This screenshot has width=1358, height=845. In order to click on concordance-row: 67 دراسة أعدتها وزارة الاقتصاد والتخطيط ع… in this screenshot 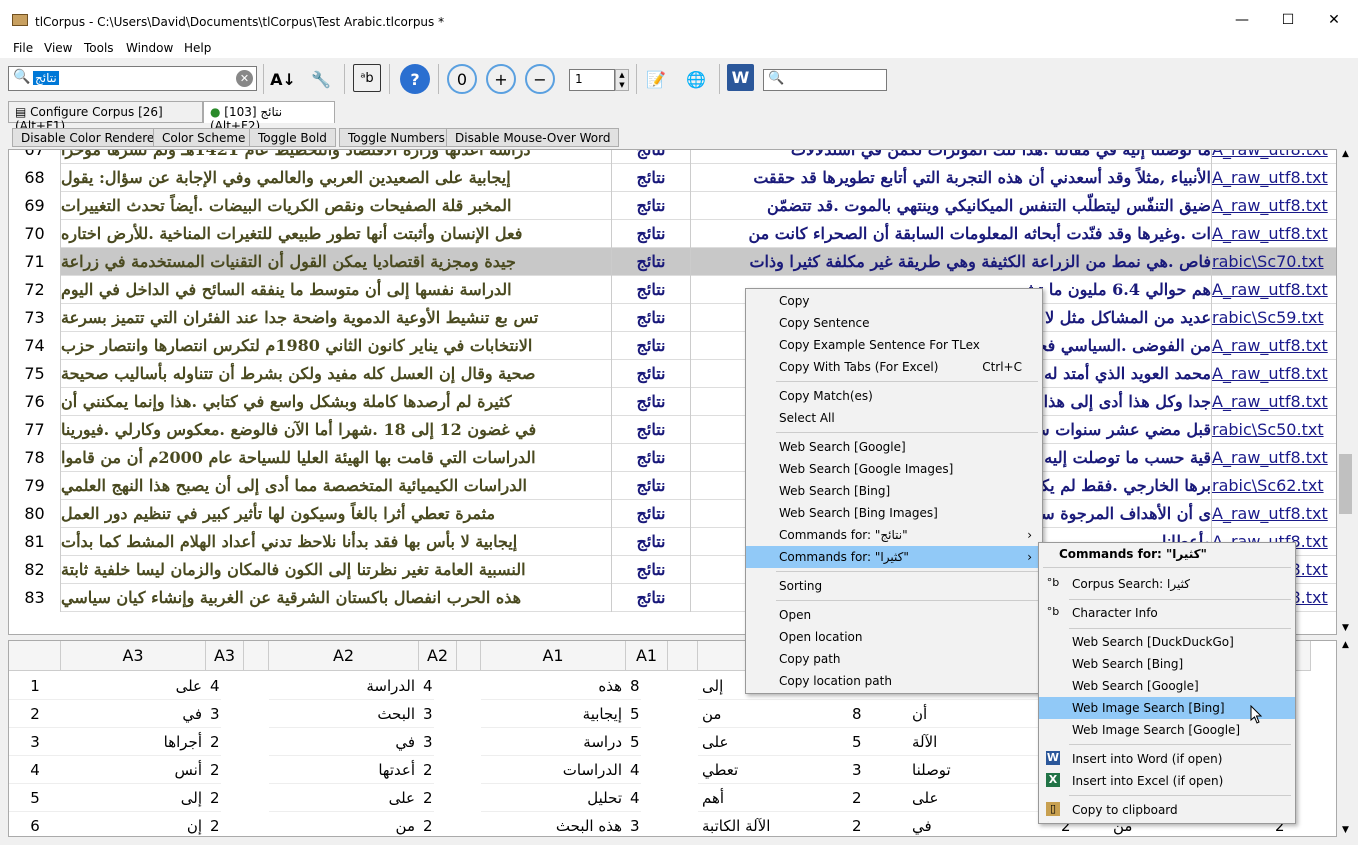, I will do `click(672, 157)`.